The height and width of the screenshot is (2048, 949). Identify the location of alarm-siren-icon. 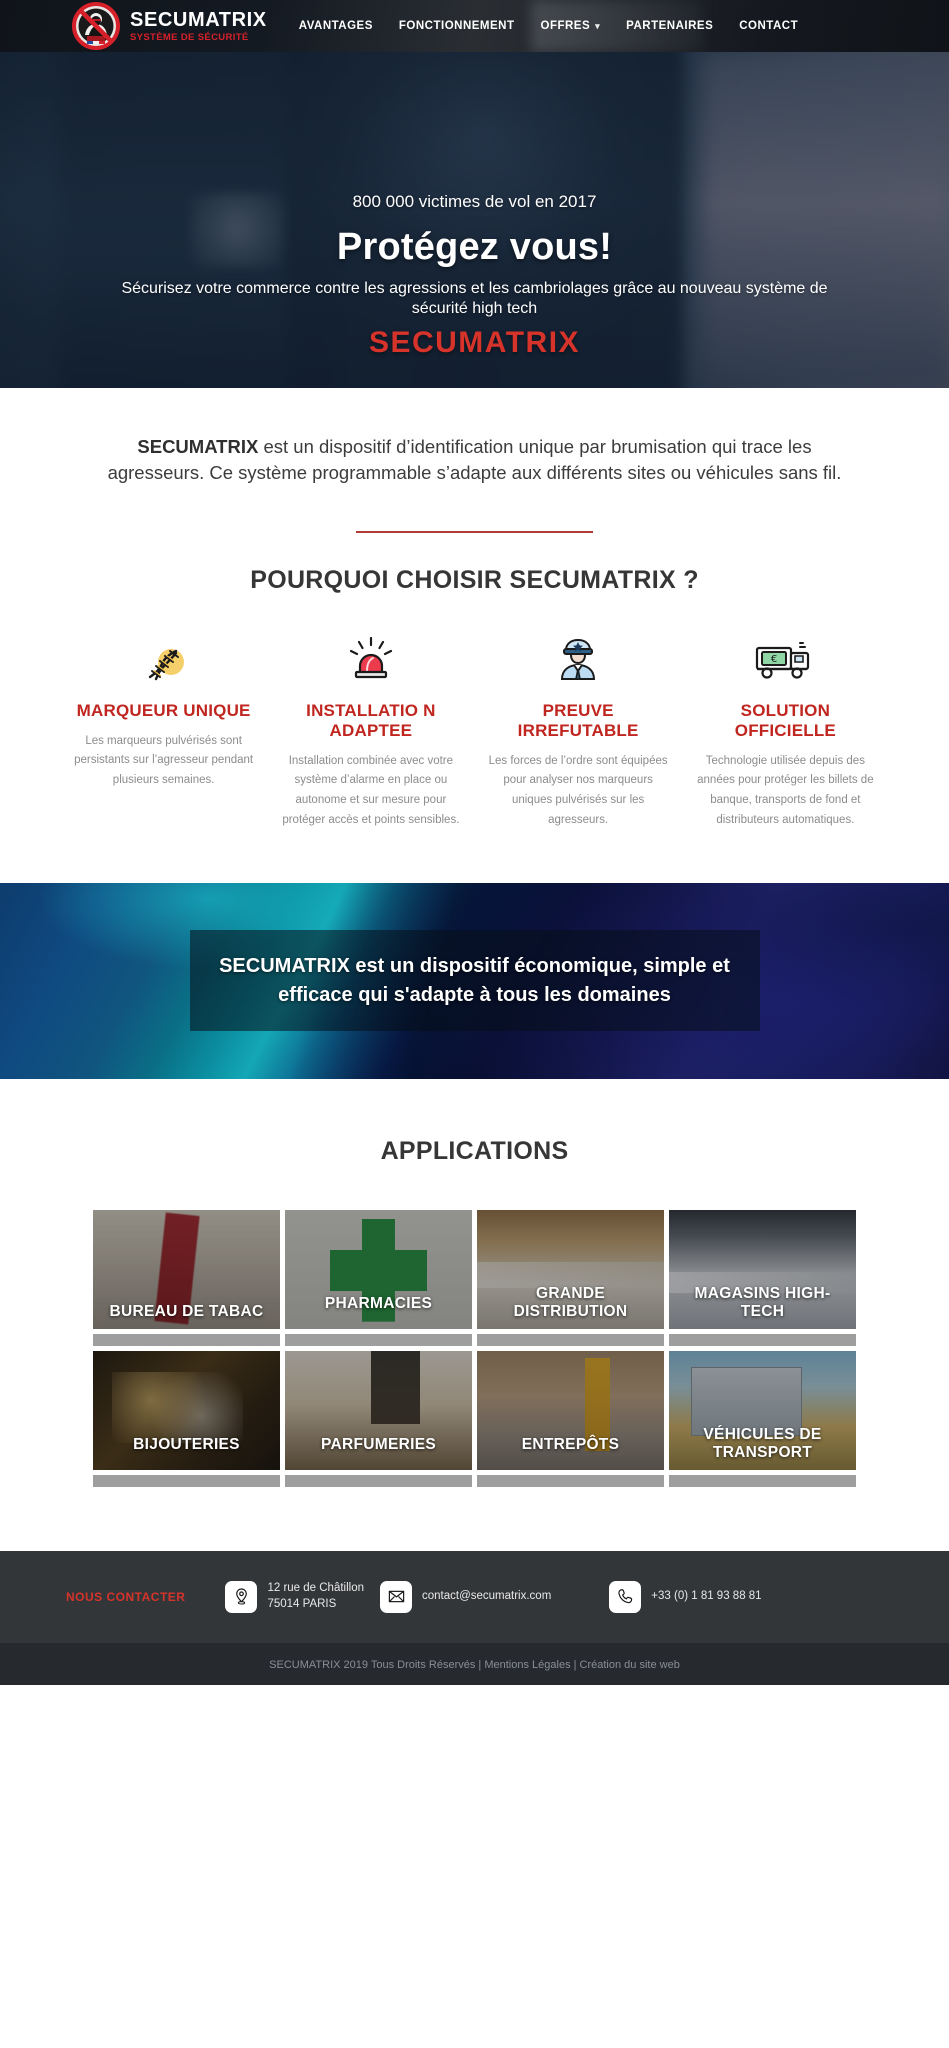
(370, 659).